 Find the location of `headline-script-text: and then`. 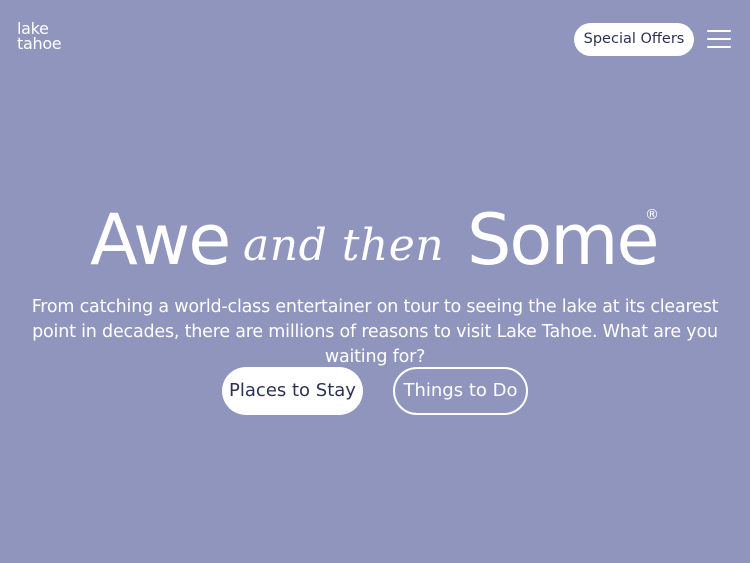

headline-script-text: and then is located at coordinates (344, 245).